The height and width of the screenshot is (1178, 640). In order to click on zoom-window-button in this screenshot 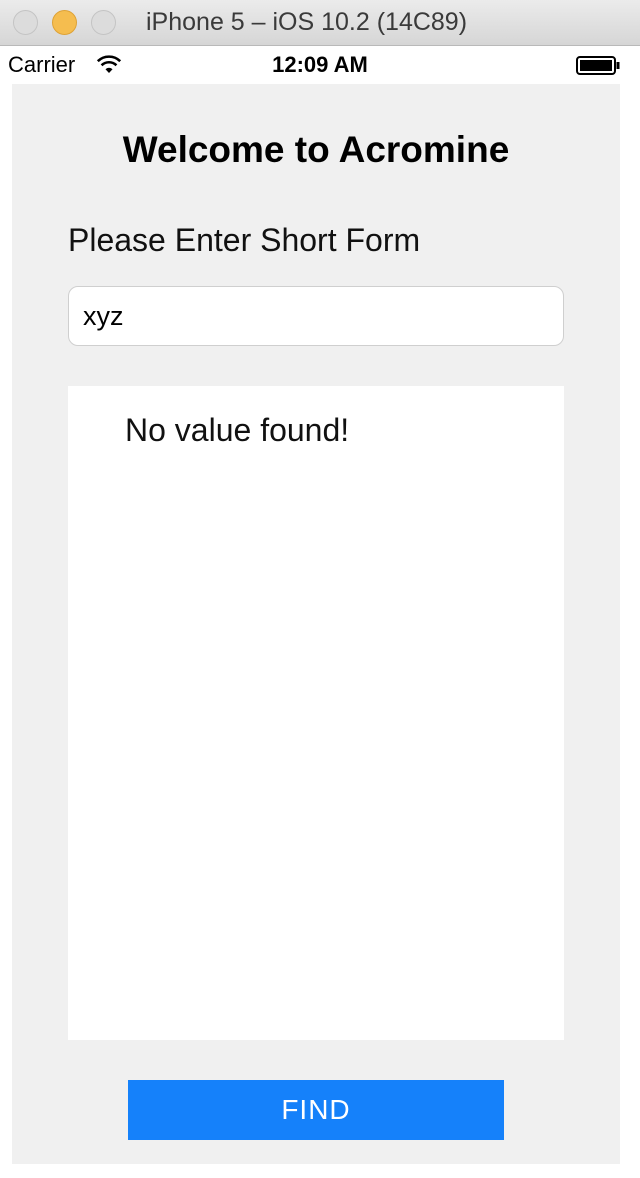, I will do `click(103, 22)`.